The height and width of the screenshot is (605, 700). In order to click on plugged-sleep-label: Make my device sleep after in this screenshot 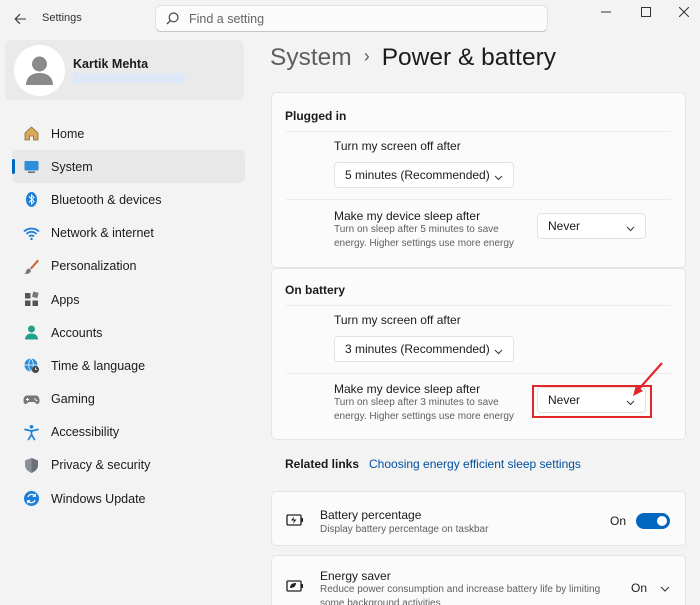, I will do `click(407, 216)`.